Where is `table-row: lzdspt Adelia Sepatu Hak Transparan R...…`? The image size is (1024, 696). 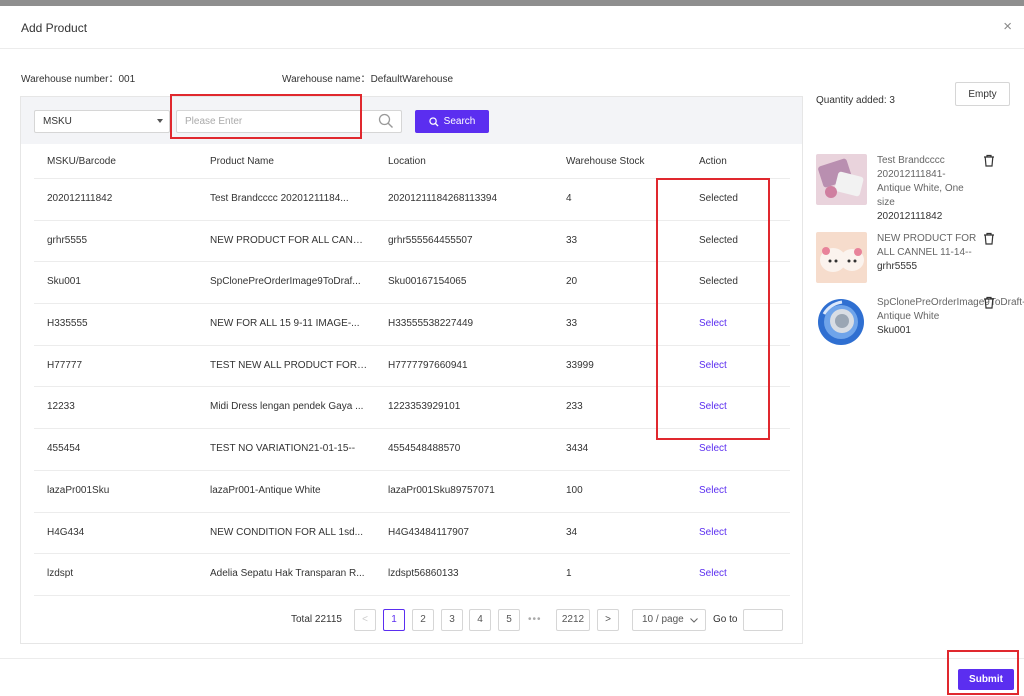
table-row: lzdspt Adelia Sepatu Hak Transparan R...… is located at coordinates (412, 575).